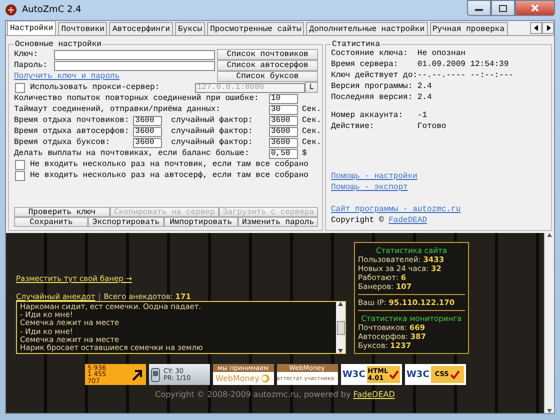 This screenshot has height=420, width=560. I want to click on close-icon, so click(535, 8).